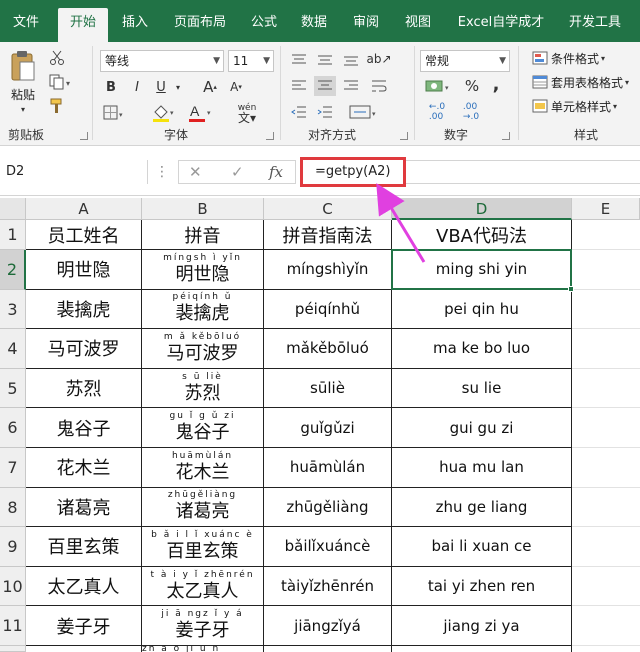  I want to click on formula-input-area, so click(523, 172).